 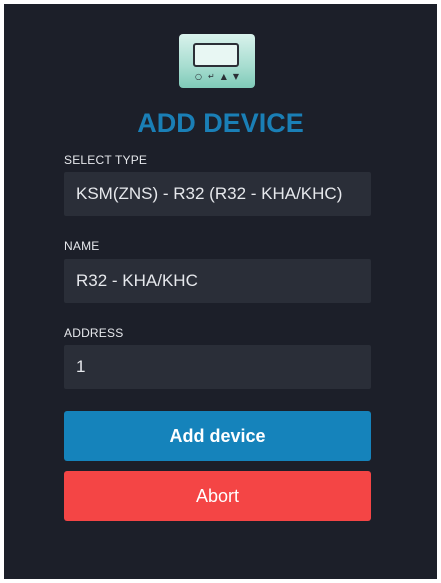 I want to click on select-type-label: SELECT TYPE, so click(x=106, y=160).